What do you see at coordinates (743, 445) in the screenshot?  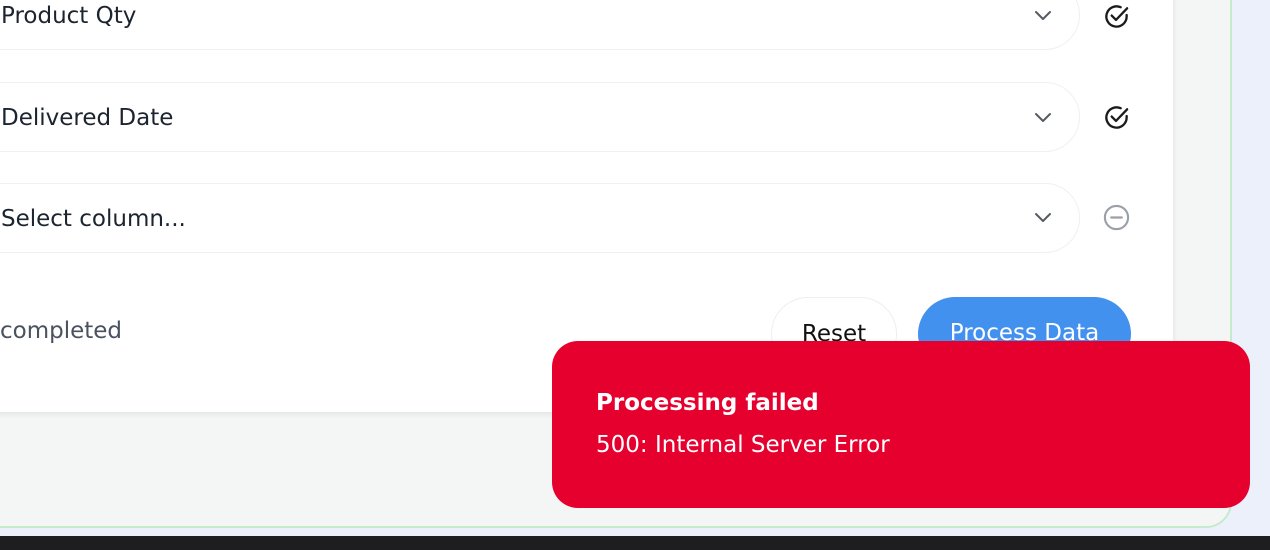 I see `toast-message: 500: Internal Server Error` at bounding box center [743, 445].